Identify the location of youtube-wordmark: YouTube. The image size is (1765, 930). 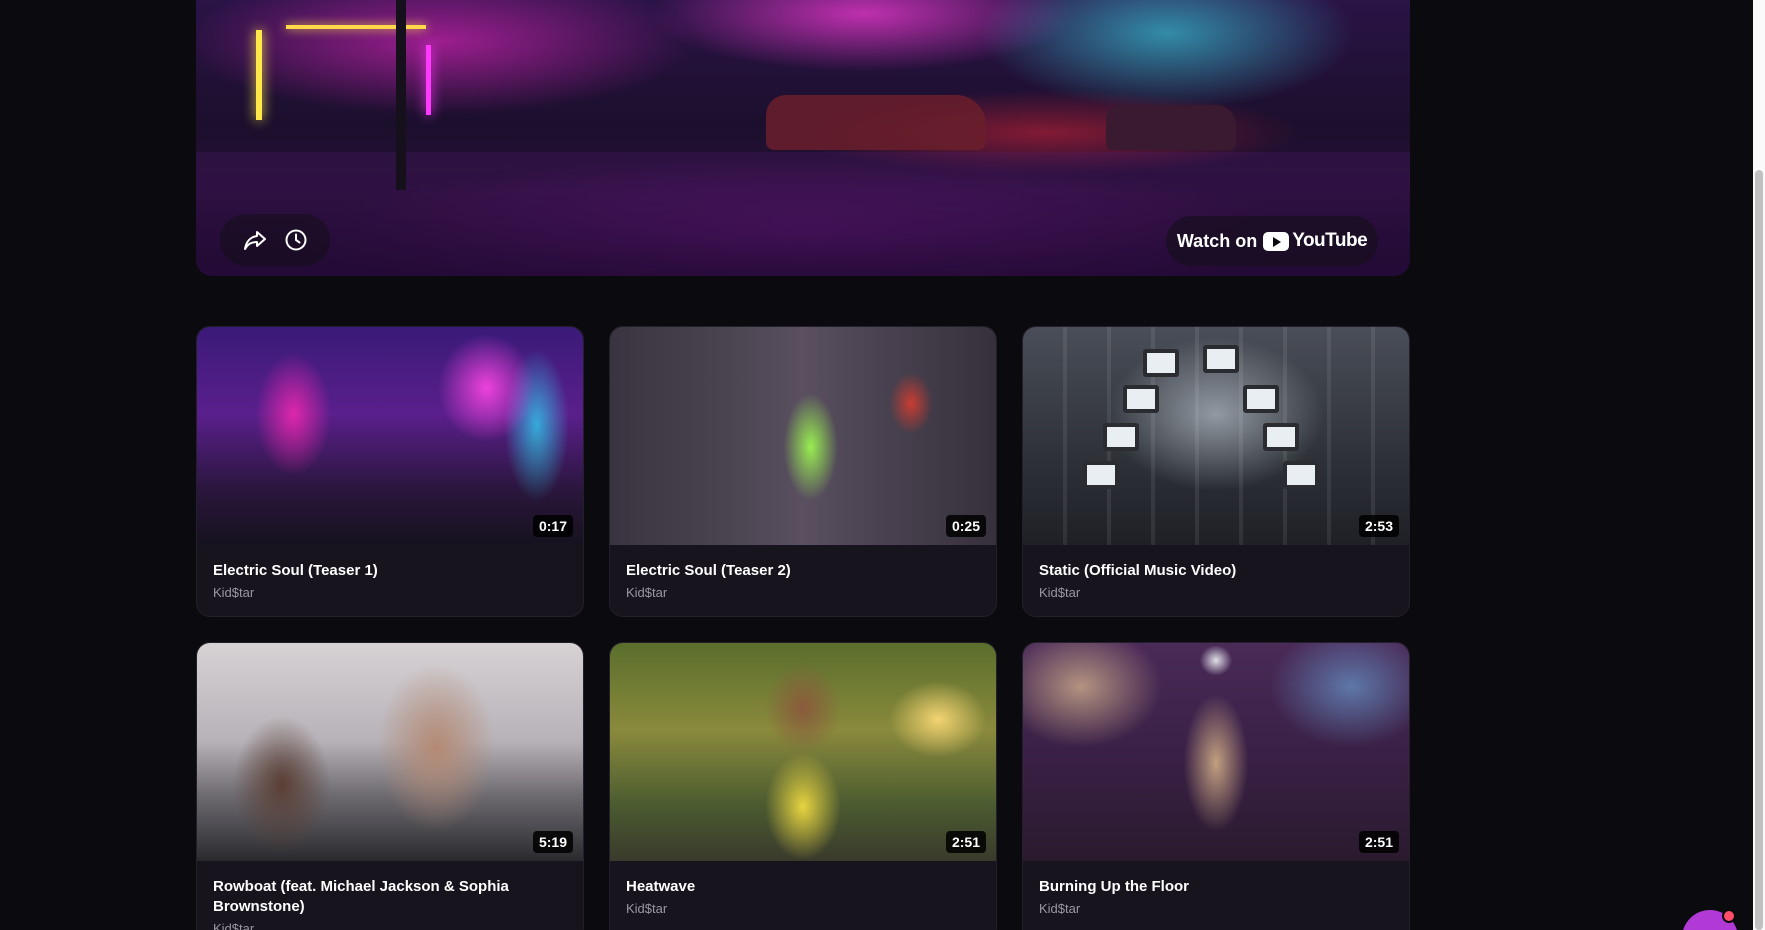
(1330, 240).